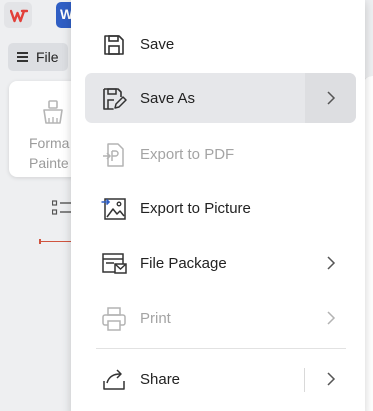 The width and height of the screenshot is (373, 411). Describe the element at coordinates (22, 57) in the screenshot. I see `hamburger-icon` at that location.